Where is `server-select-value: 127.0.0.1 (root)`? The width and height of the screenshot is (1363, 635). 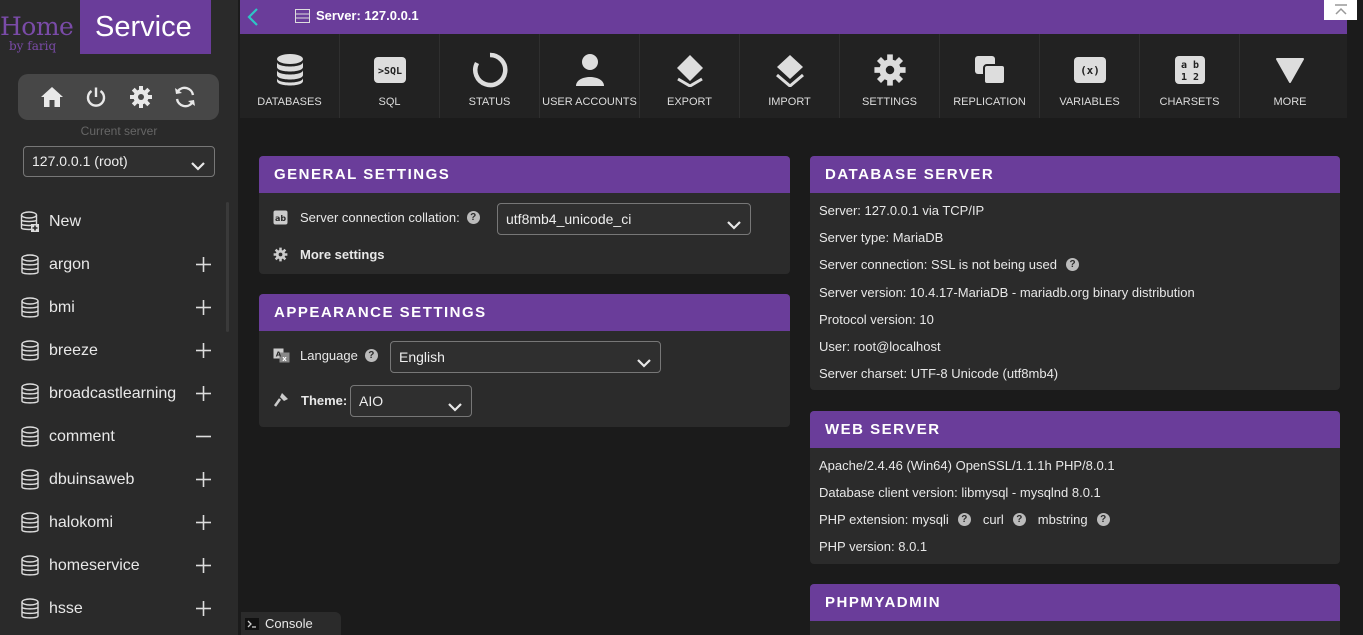
server-select-value: 127.0.0.1 (root) is located at coordinates (80, 161).